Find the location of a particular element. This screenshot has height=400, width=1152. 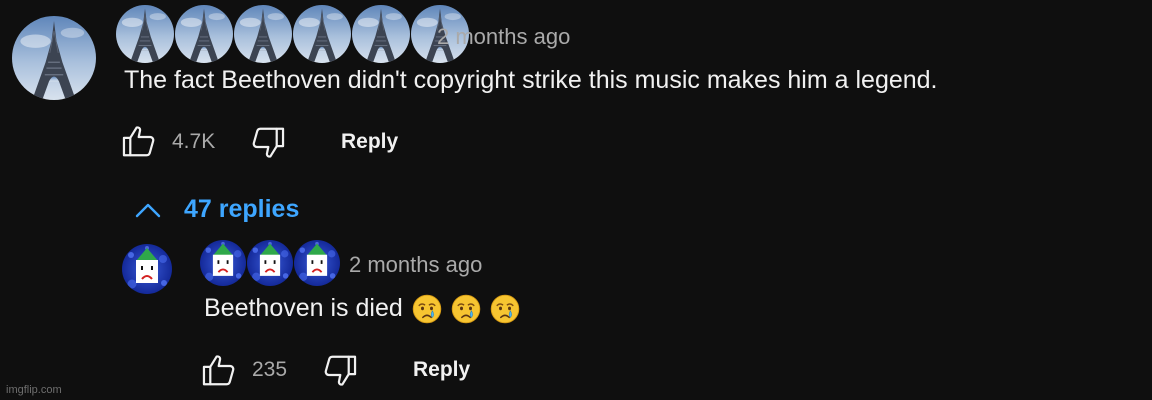

watermark: imgflip.com is located at coordinates (34, 390).